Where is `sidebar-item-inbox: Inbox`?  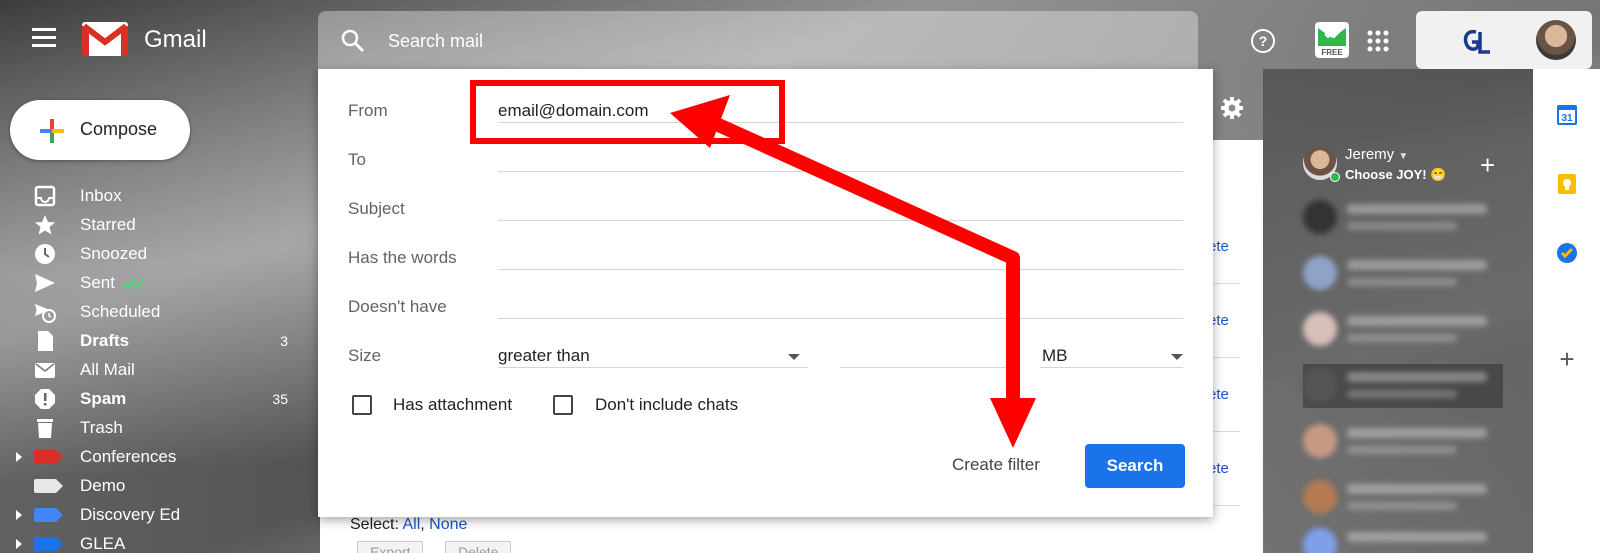 sidebar-item-inbox: Inbox is located at coordinates (150, 196).